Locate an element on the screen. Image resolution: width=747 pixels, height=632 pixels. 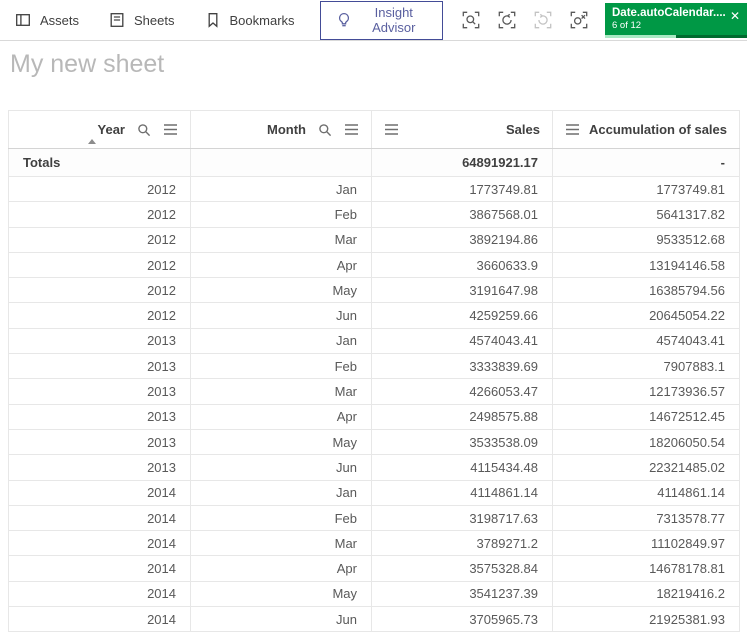
selection-chip: Date.autoCalendar.... 6 of 12 ✕ is located at coordinates (676, 20).